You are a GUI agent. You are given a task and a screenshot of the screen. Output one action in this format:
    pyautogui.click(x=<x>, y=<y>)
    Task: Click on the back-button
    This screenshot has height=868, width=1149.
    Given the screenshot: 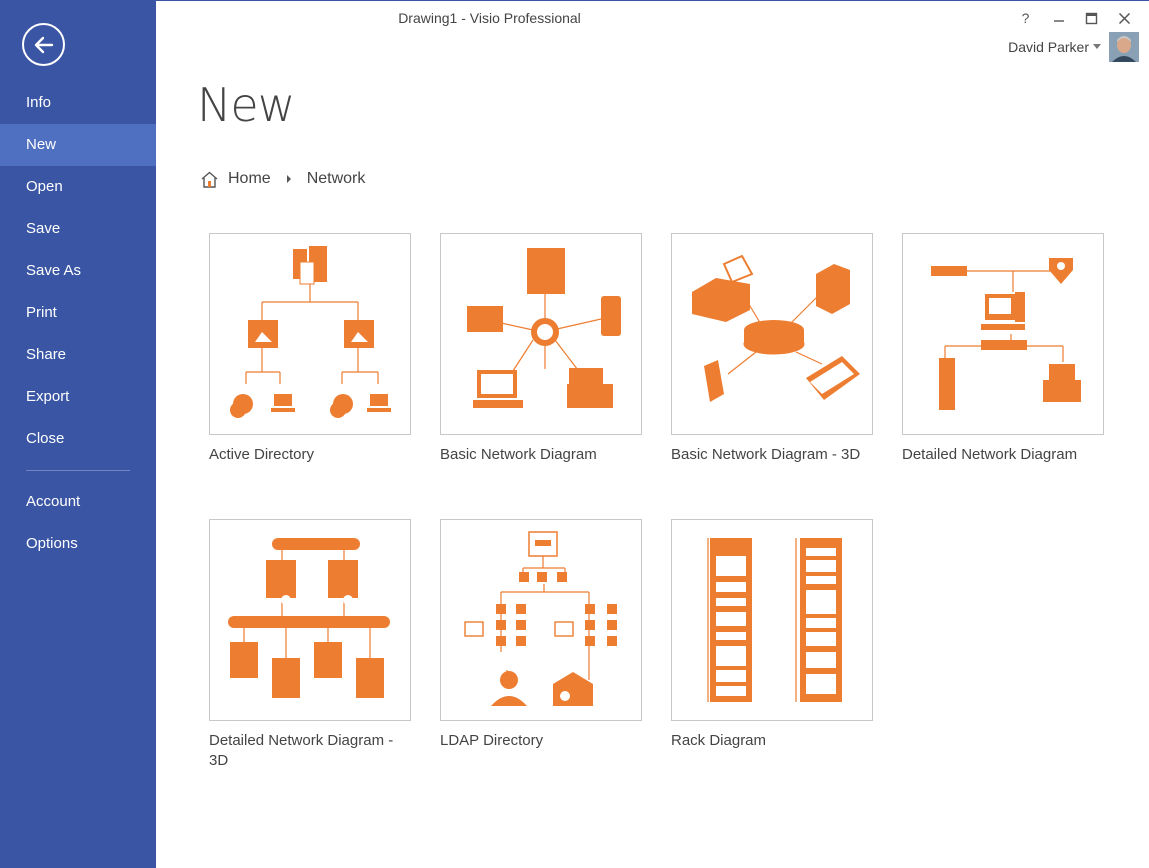 What is the action you would take?
    pyautogui.click(x=43, y=44)
    